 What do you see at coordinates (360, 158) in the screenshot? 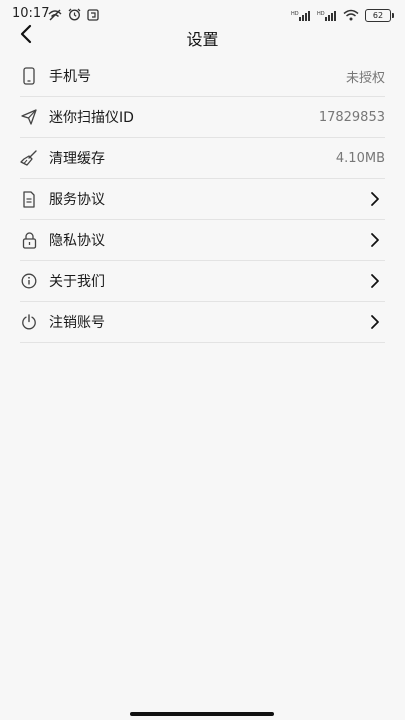
I see `settings-item-value: 4.10MB` at bounding box center [360, 158].